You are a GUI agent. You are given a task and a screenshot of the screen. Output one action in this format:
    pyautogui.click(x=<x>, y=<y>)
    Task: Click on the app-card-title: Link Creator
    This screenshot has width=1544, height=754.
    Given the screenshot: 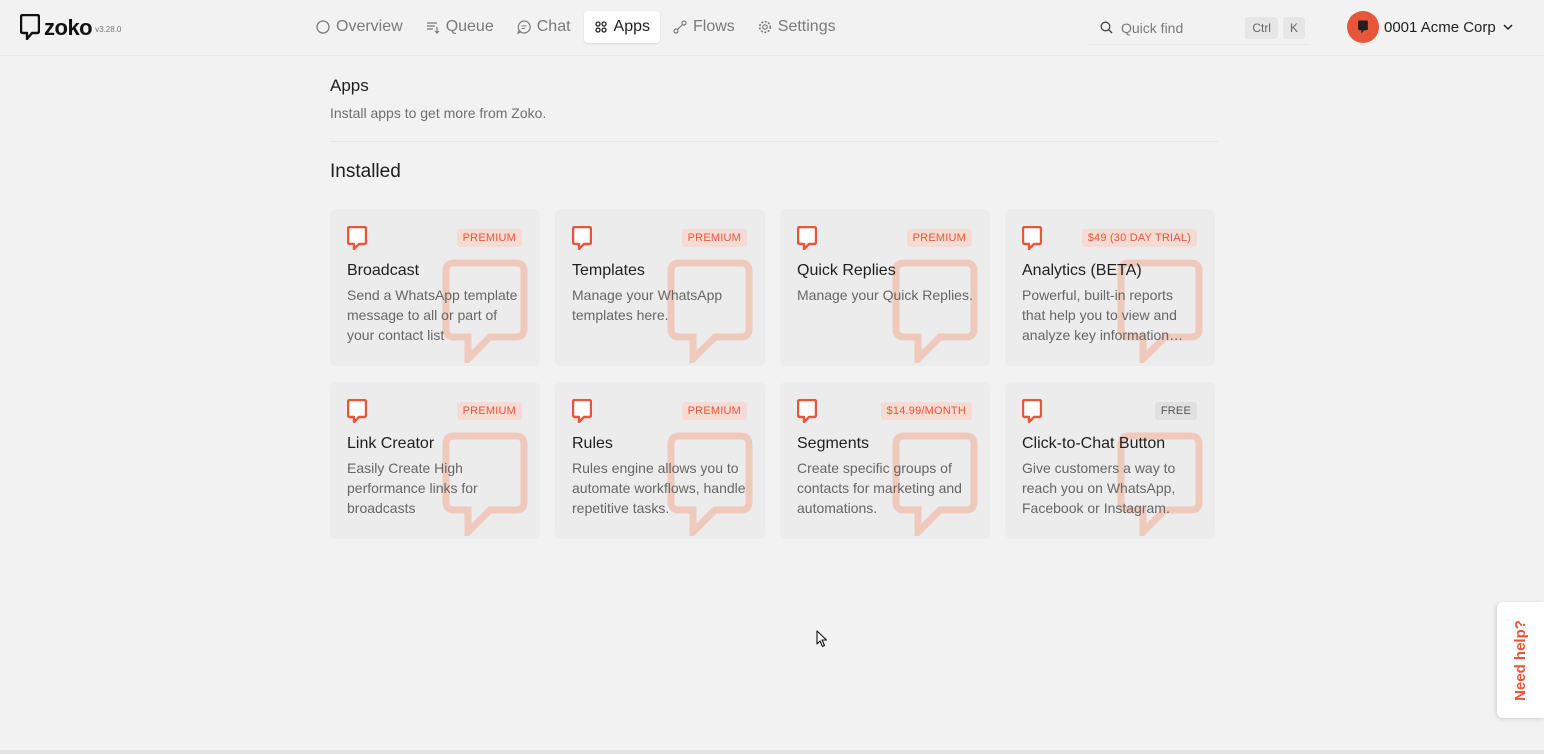 What is the action you would take?
    pyautogui.click(x=391, y=443)
    